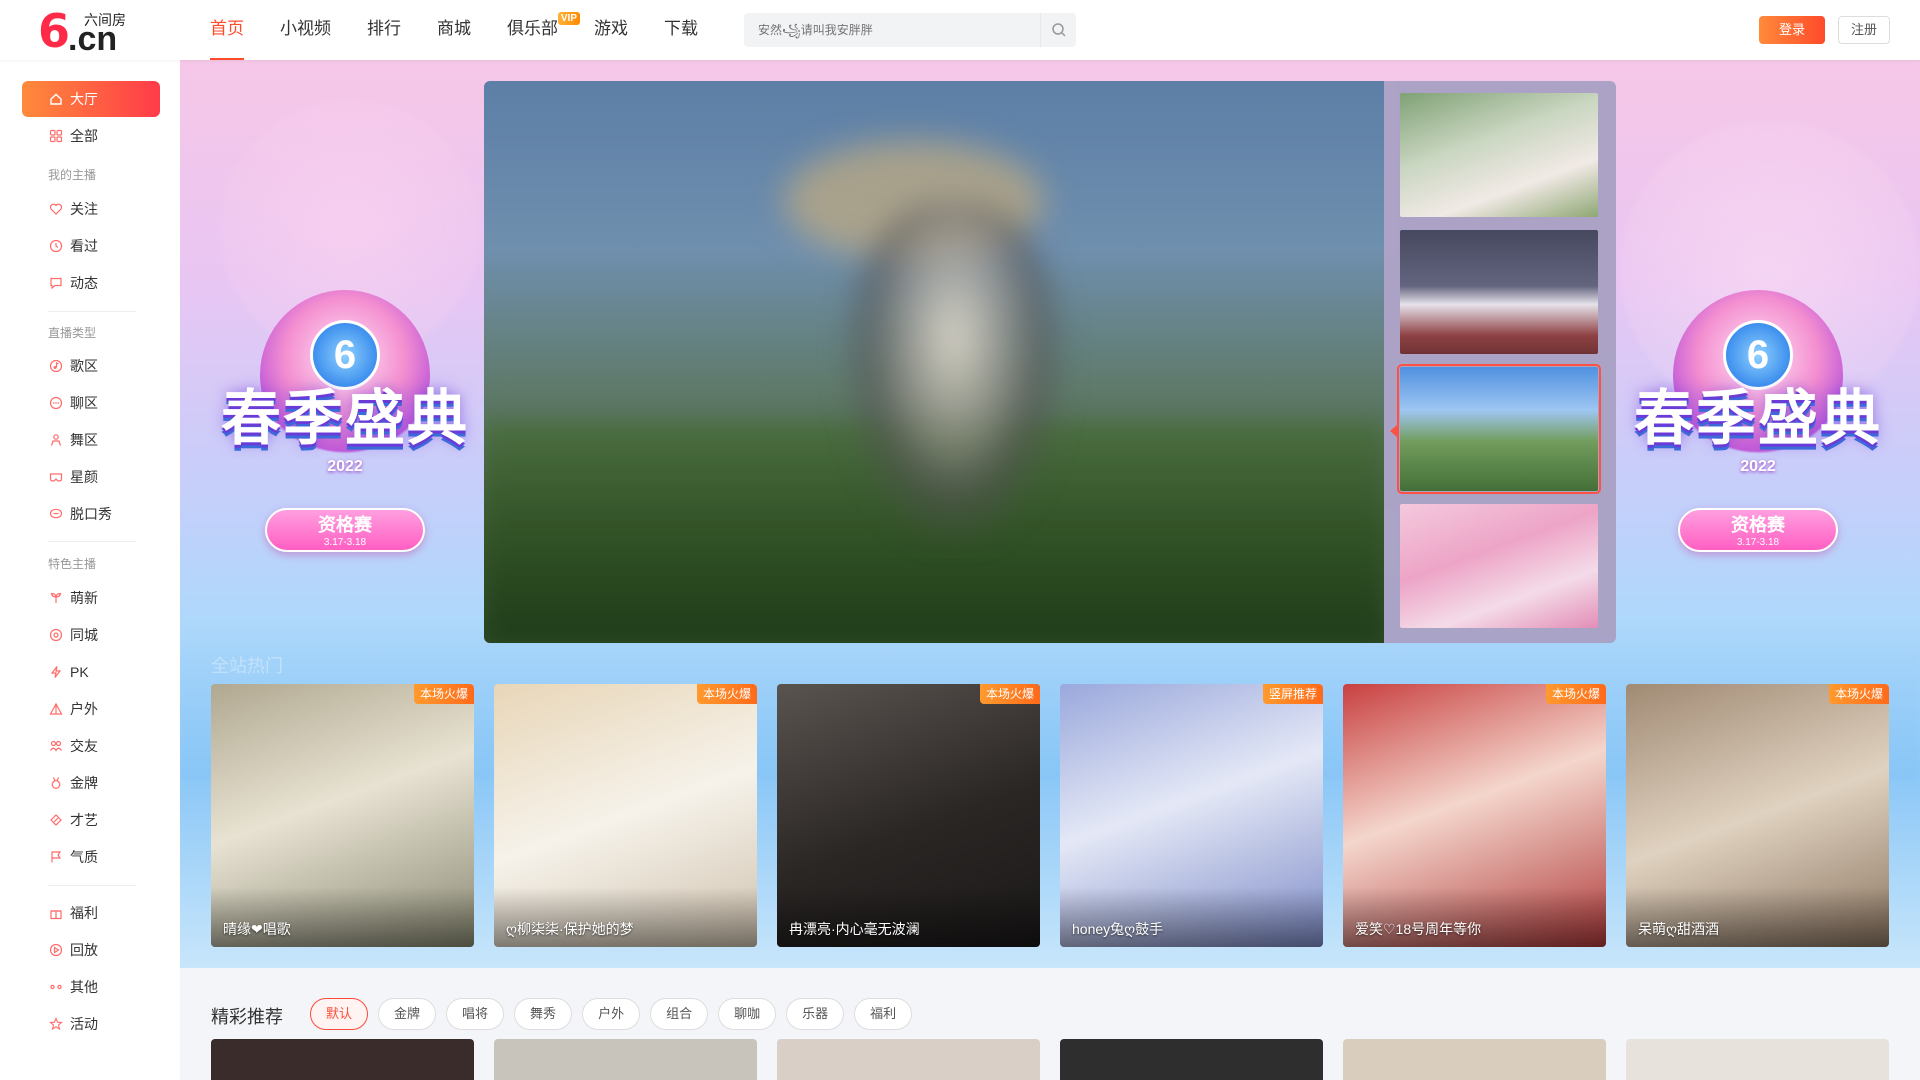  I want to click on player-thumbnail-list, so click(1500, 362).